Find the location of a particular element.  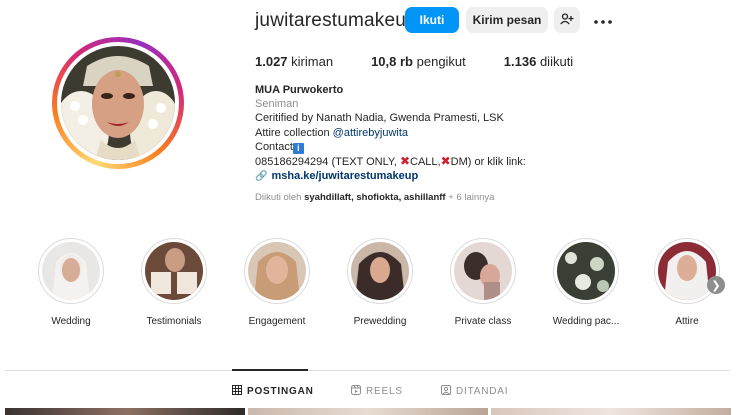

tab-posts: POSTINGAN is located at coordinates (273, 391).